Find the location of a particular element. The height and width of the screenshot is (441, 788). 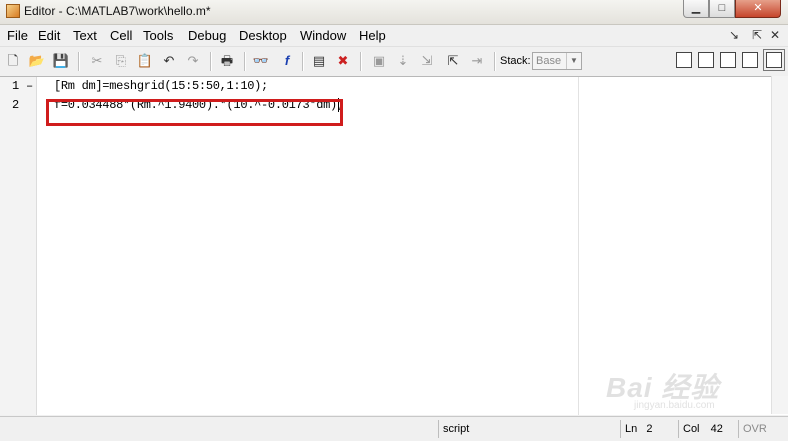

minimize-button: ▁ is located at coordinates (696, 9).